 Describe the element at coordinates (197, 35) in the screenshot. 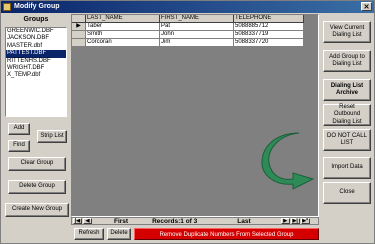

I see `cell-first-name: John` at that location.